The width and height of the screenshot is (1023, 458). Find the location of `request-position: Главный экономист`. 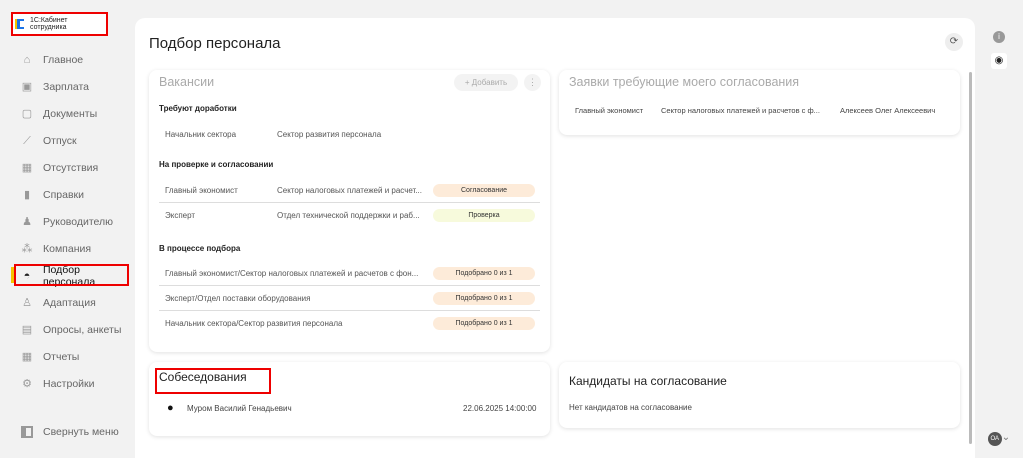

request-position: Главный экономист is located at coordinates (609, 110).